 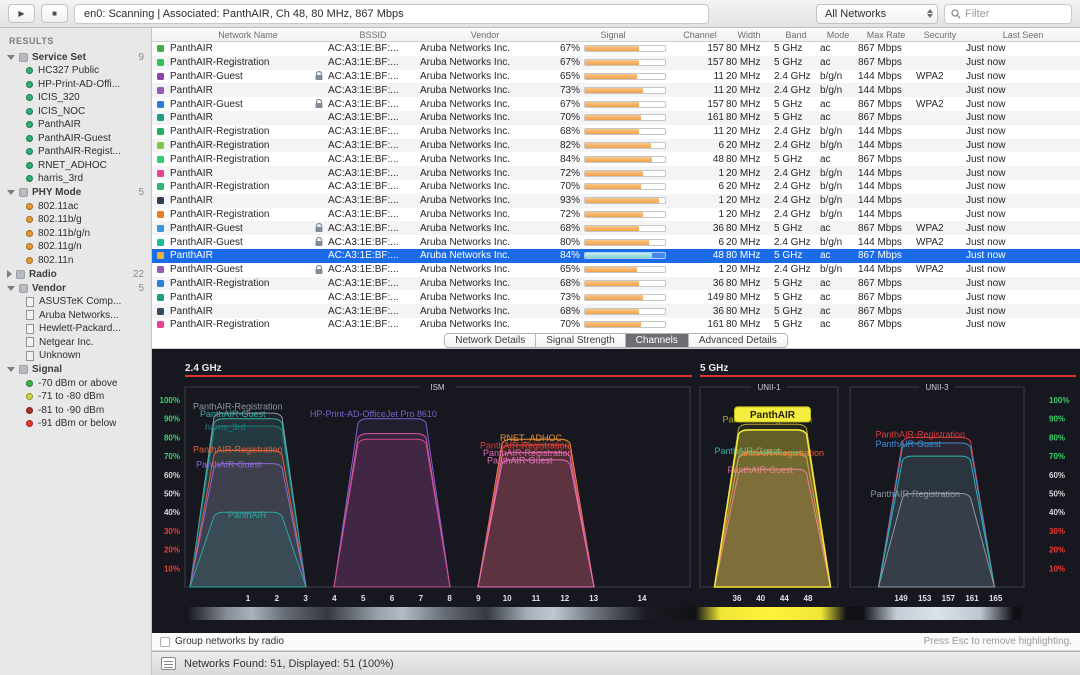 What do you see at coordinates (75, 370) in the screenshot?
I see `sidebar-group-signal: Signal` at bounding box center [75, 370].